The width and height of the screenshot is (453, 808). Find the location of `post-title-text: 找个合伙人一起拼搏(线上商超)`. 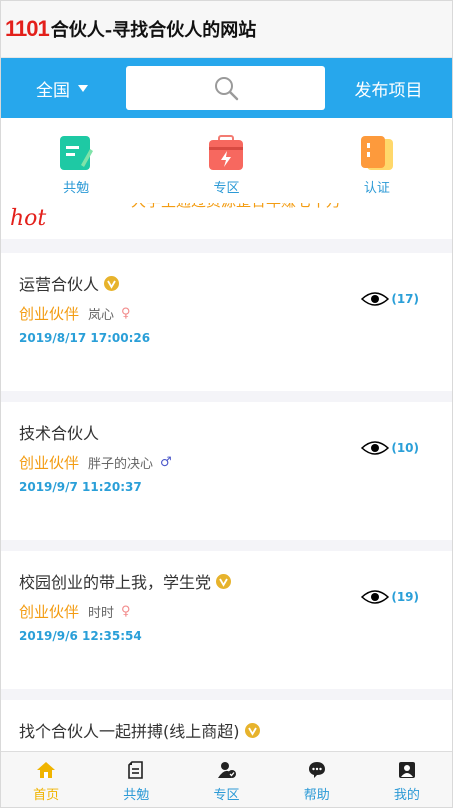

post-title-text: 找个合伙人一起拼搏(线上商超) is located at coordinates (129, 731).